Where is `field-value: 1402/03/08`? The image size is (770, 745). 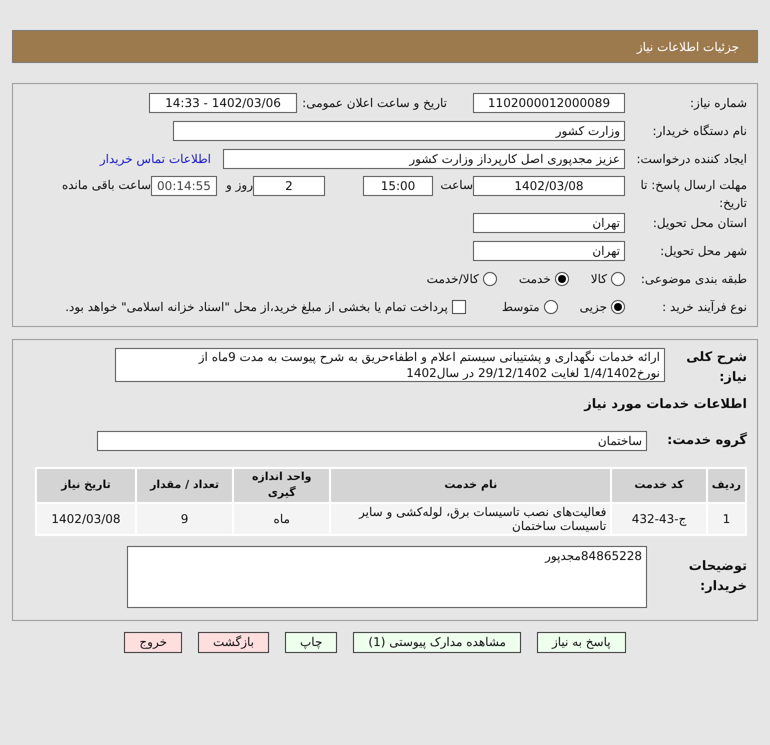 field-value: 1402/03/08 is located at coordinates (549, 186).